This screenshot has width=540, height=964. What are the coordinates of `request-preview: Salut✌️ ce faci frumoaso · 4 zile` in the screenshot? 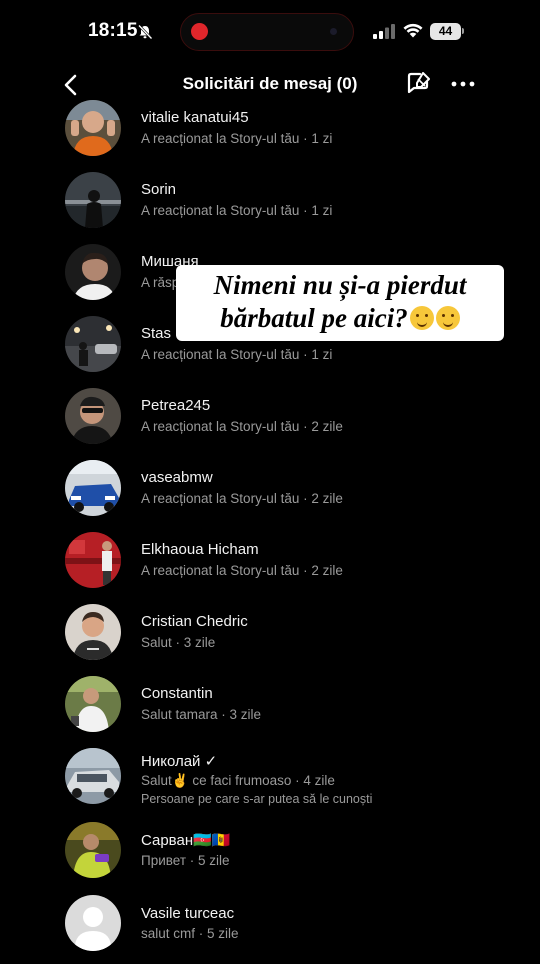 It's located at (238, 780).